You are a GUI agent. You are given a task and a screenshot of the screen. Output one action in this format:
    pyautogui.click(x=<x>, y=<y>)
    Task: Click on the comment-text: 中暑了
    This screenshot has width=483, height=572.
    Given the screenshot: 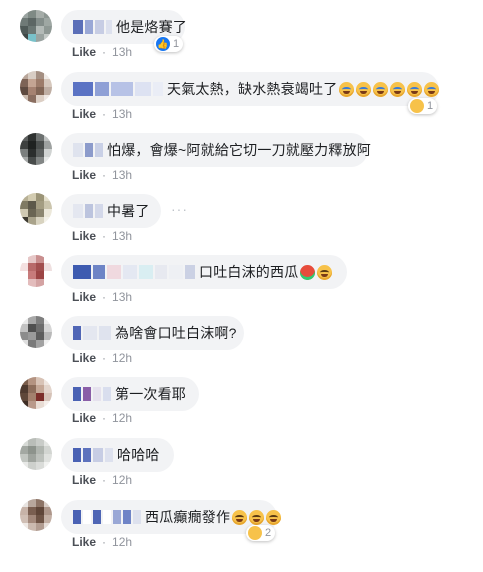 What is the action you would take?
    pyautogui.click(x=128, y=211)
    